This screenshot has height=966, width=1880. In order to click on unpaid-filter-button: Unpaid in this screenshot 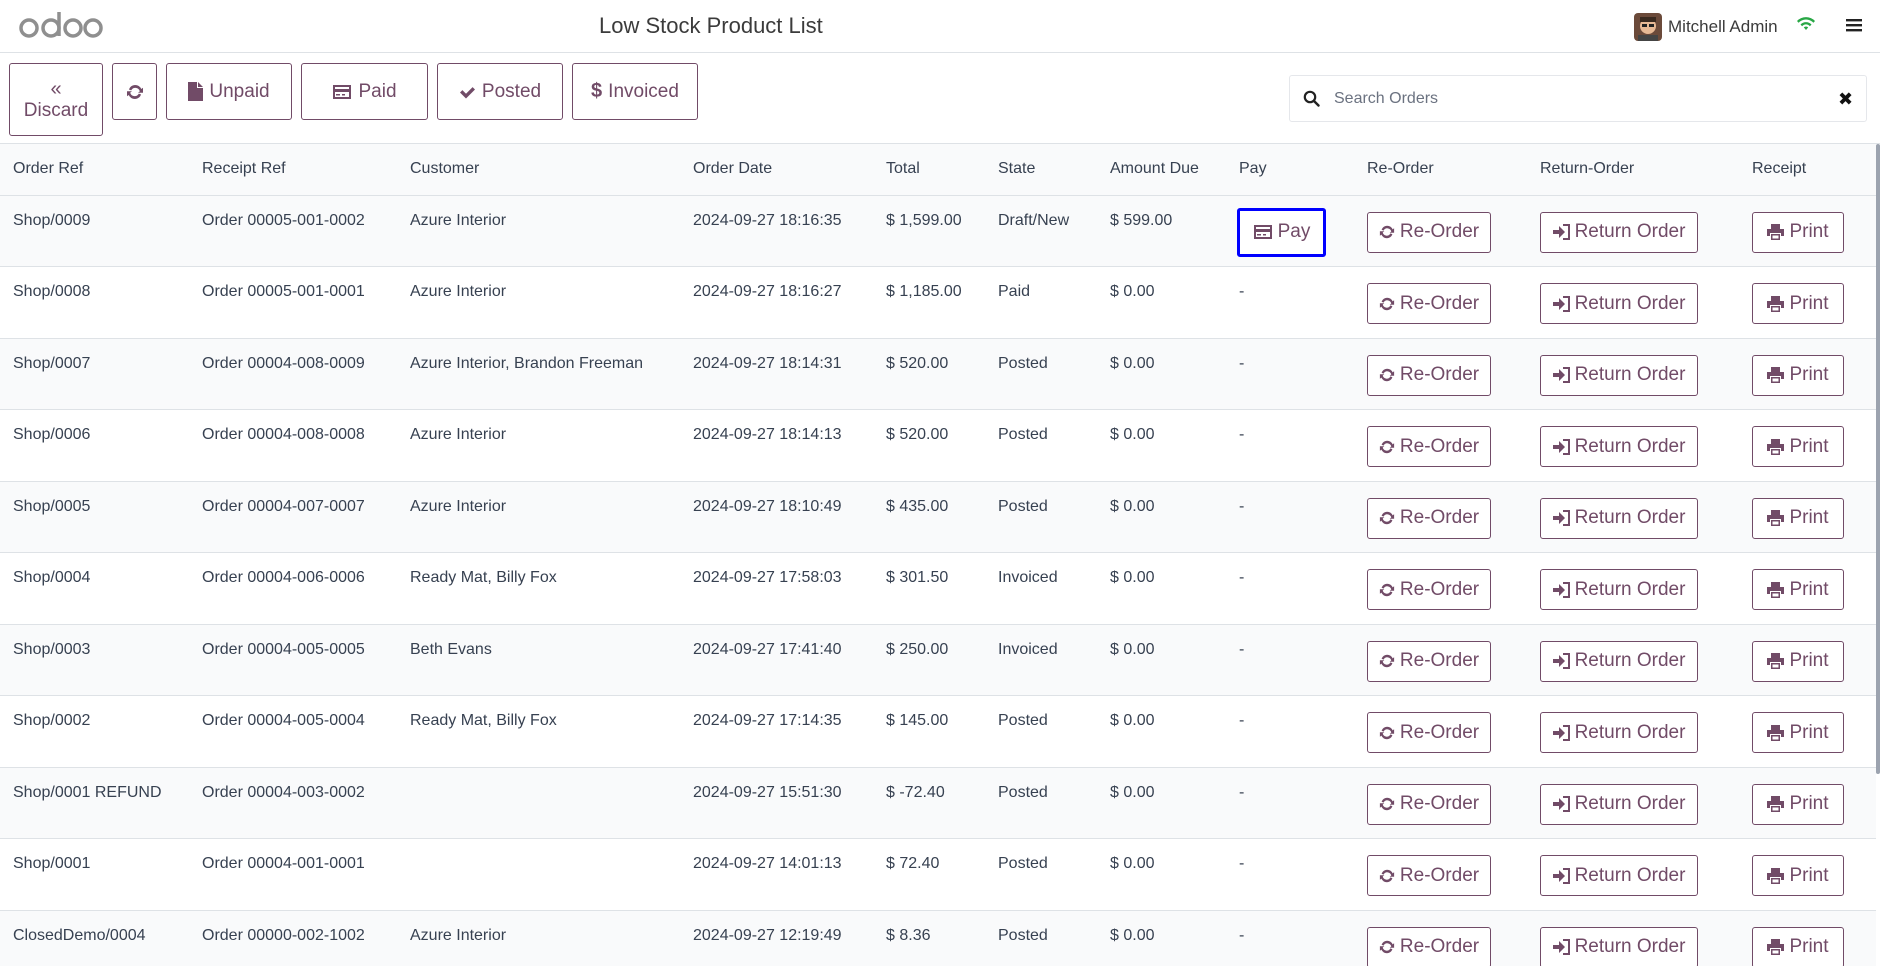, I will do `click(229, 91)`.